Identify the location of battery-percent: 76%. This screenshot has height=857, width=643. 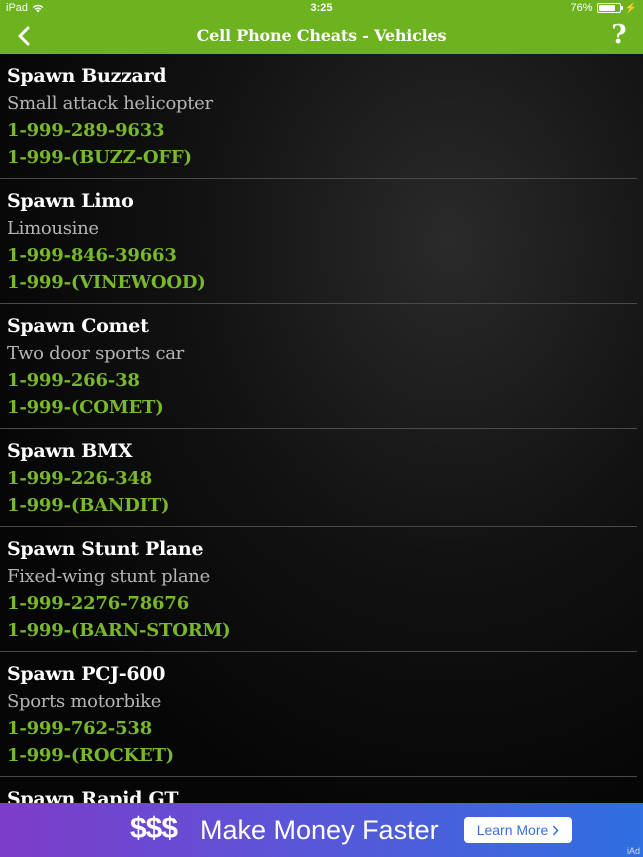
(581, 8).